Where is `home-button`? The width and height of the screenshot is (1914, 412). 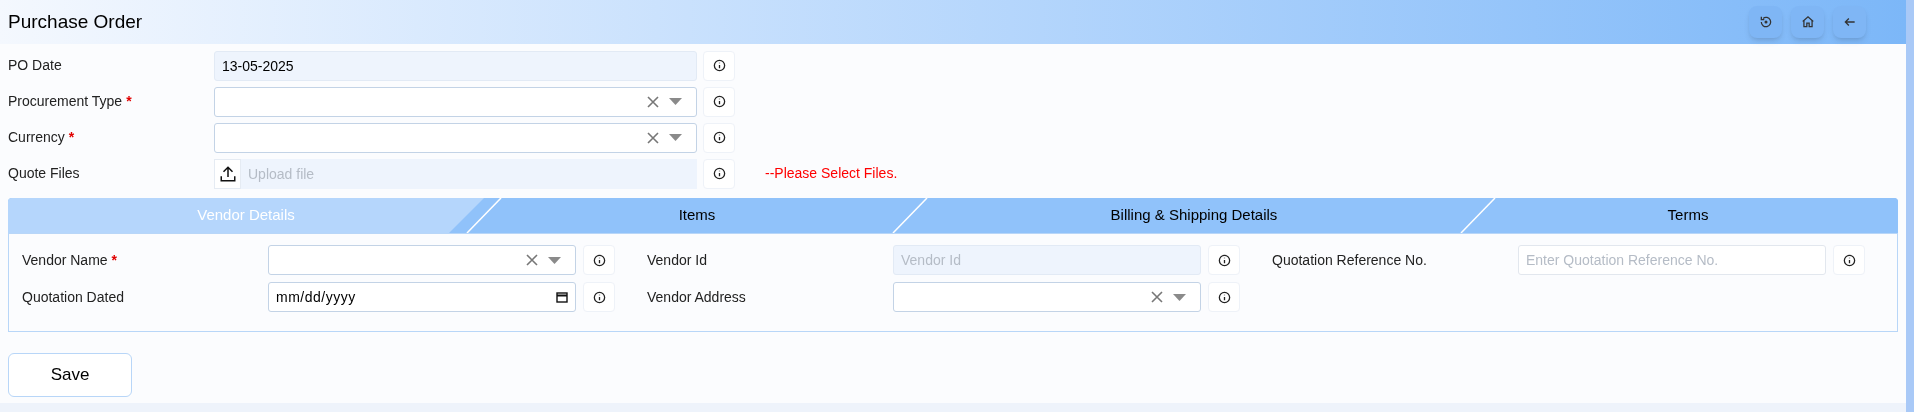
home-button is located at coordinates (1807, 22).